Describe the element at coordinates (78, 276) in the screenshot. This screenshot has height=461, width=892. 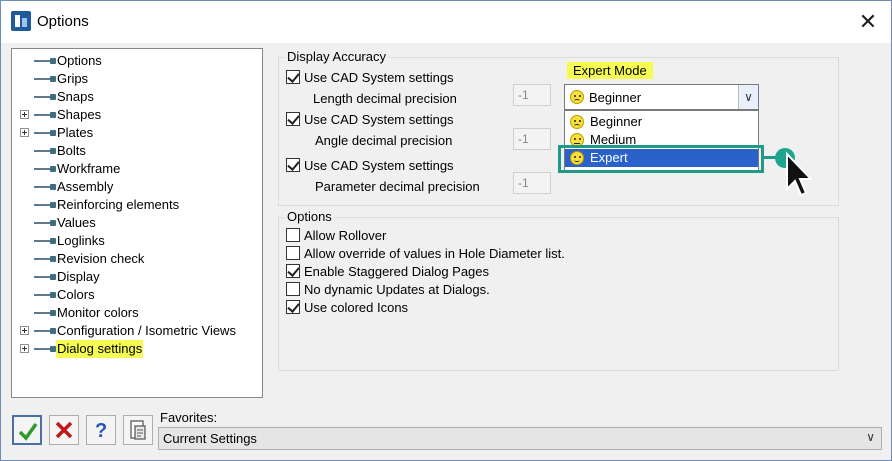
I see `tree-item-label: Display` at that location.